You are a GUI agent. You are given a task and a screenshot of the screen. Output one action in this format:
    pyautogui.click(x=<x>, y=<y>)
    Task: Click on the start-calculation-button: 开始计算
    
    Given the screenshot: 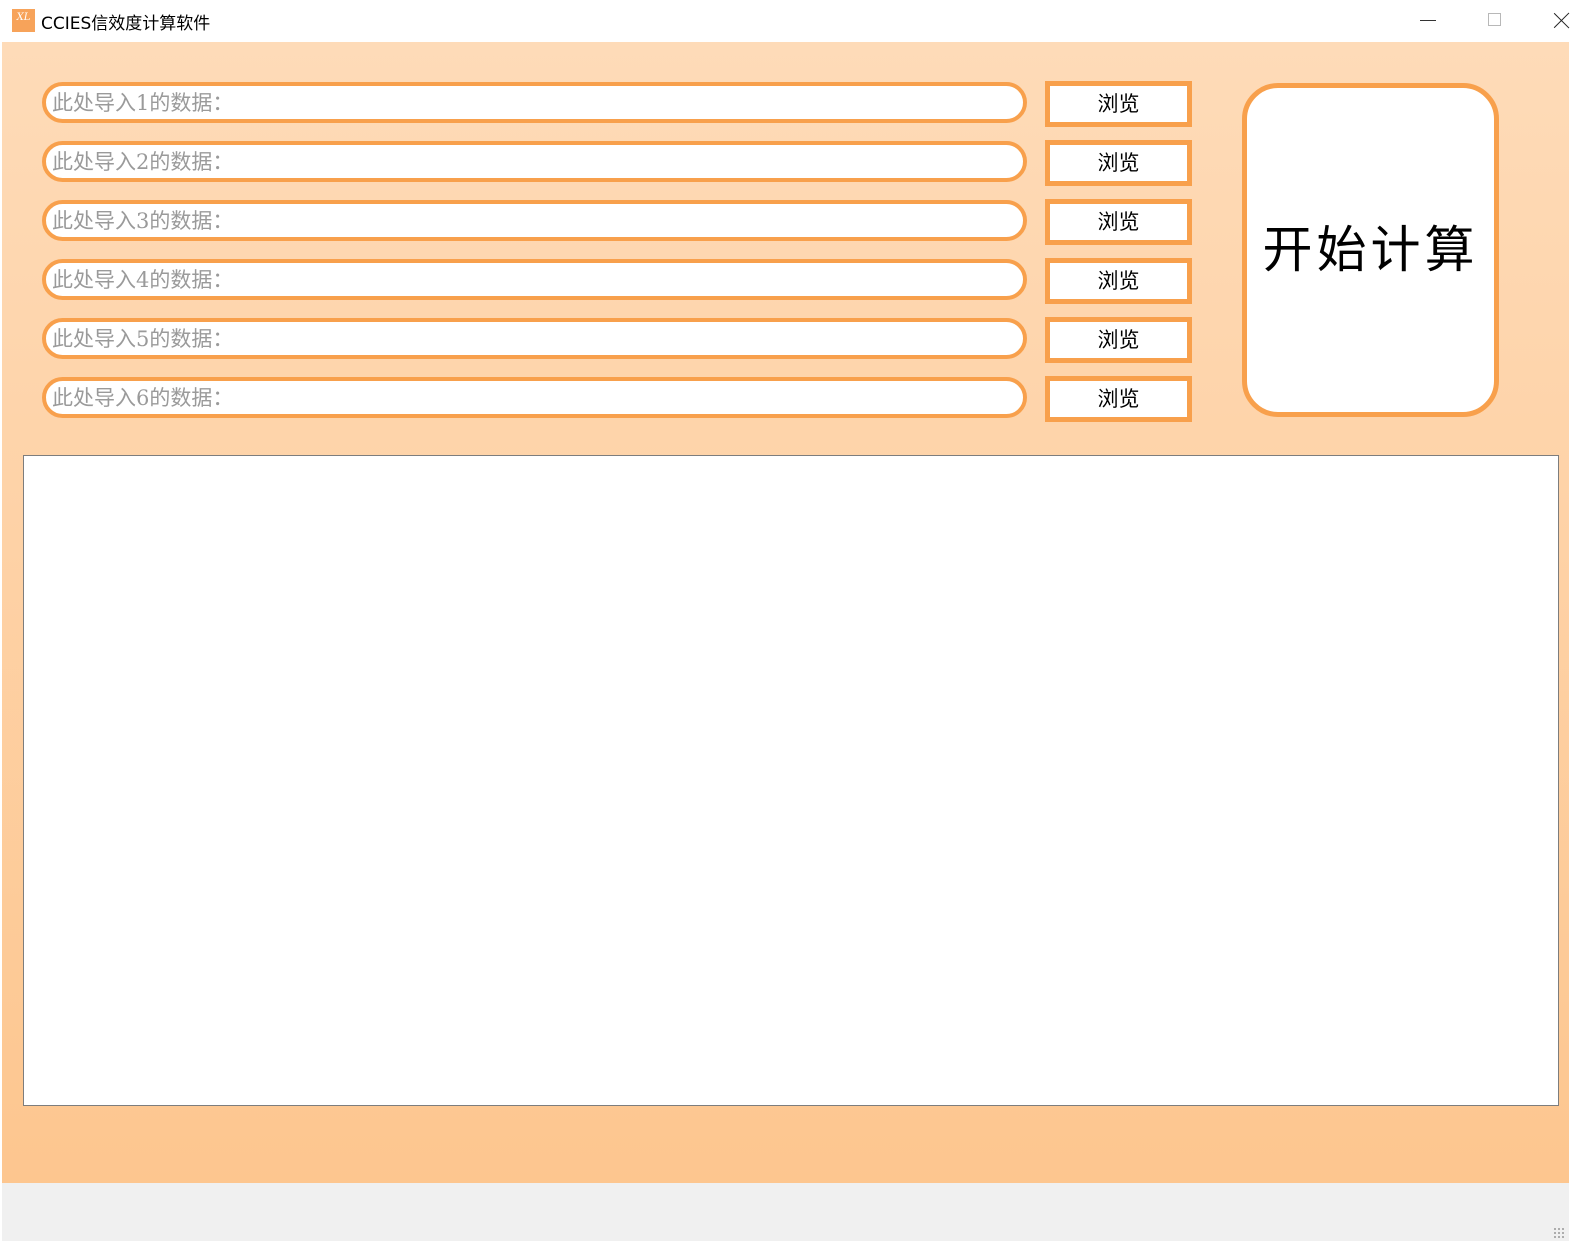 What is the action you would take?
    pyautogui.click(x=1370, y=250)
    